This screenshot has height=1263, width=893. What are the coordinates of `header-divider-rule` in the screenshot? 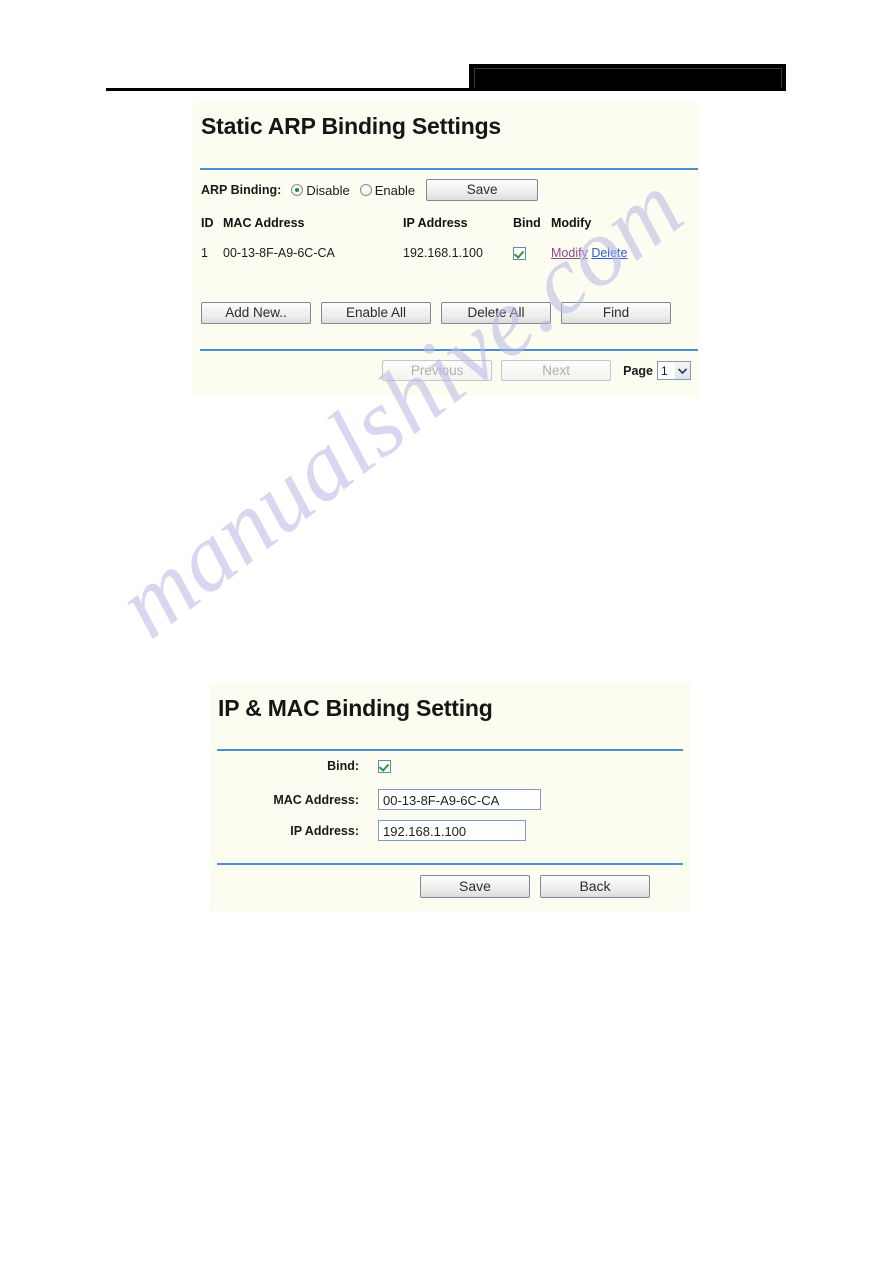 It's located at (446, 89).